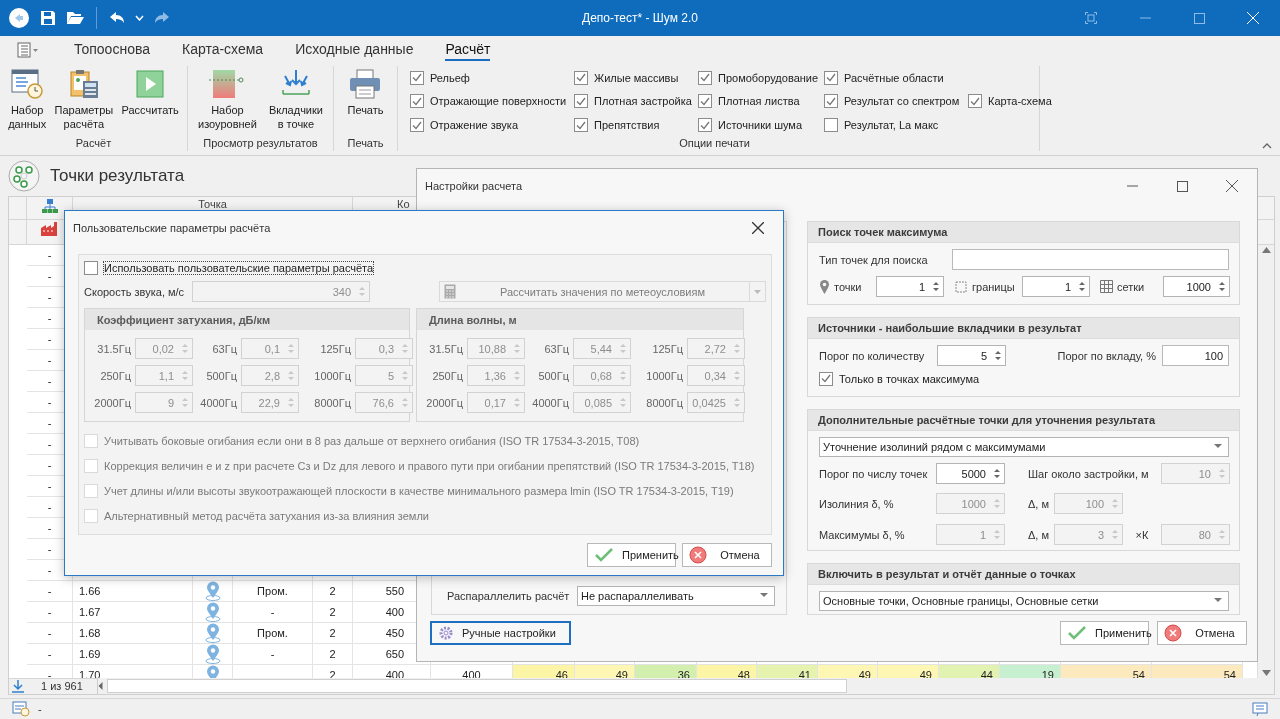 The height and width of the screenshot is (719, 1280). What do you see at coordinates (100, 686) in the screenshot?
I see `scroll-left-icon` at bounding box center [100, 686].